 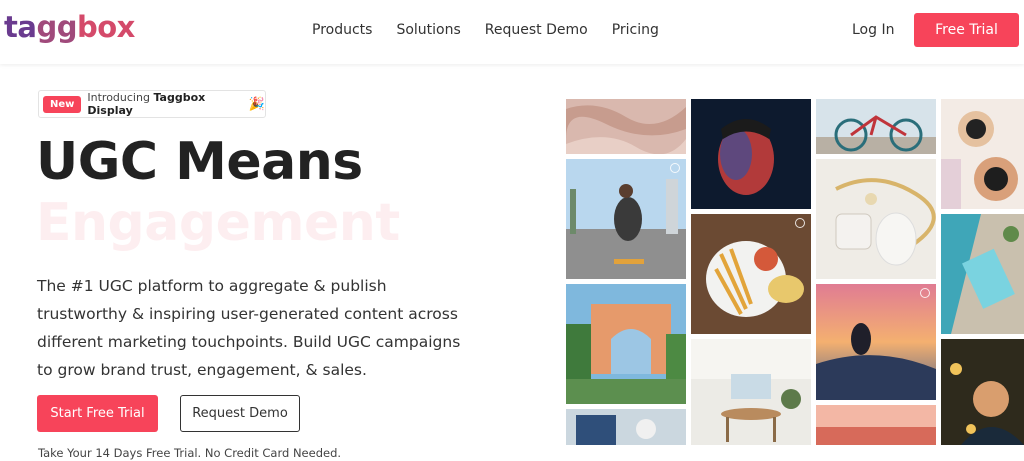 I want to click on aerial-pool-photo, so click(x=982, y=274).